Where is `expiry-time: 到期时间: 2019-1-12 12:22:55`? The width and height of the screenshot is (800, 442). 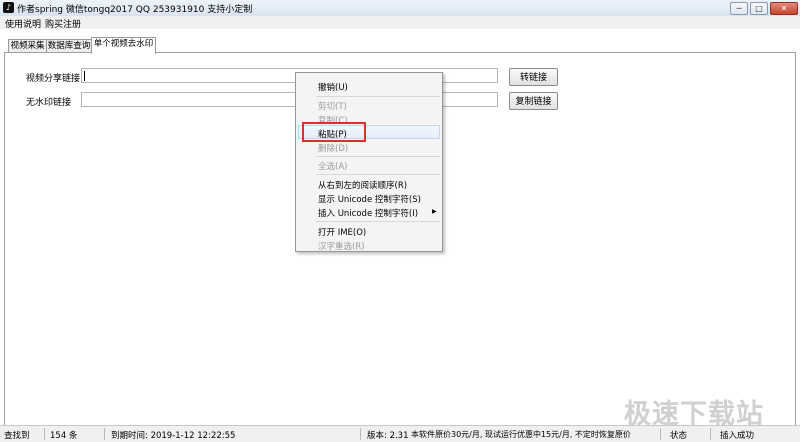
expiry-time: 到期时间: 2019-1-12 12:22:55 is located at coordinates (173, 436).